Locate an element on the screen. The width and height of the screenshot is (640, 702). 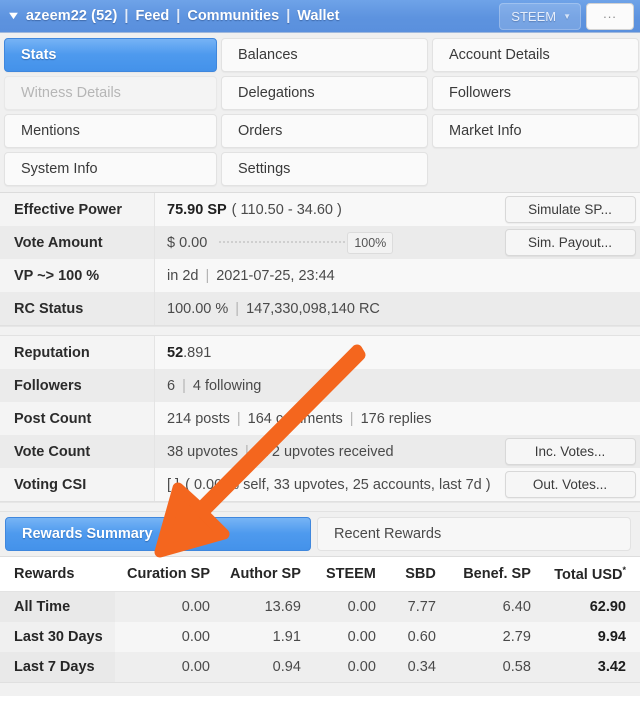
chevron-down-icon: ▼ is located at coordinates (567, 16).